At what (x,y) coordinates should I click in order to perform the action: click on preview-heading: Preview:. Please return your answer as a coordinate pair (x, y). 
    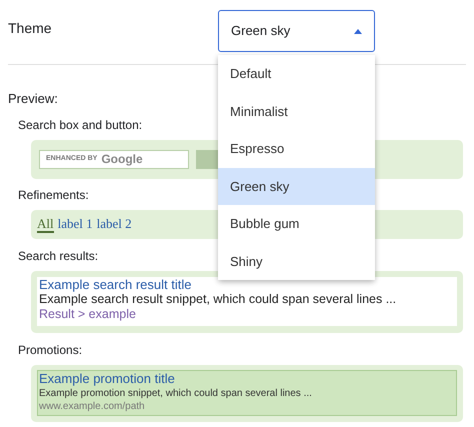
    Looking at the image, I should click on (33, 99).